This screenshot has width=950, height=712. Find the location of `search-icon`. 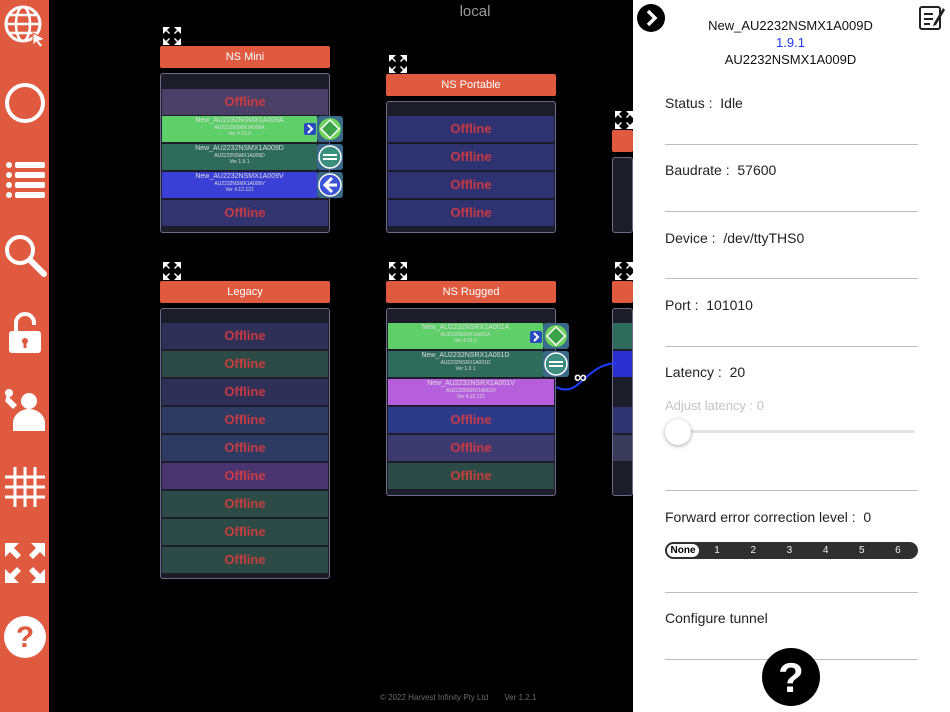

search-icon is located at coordinates (26, 256).